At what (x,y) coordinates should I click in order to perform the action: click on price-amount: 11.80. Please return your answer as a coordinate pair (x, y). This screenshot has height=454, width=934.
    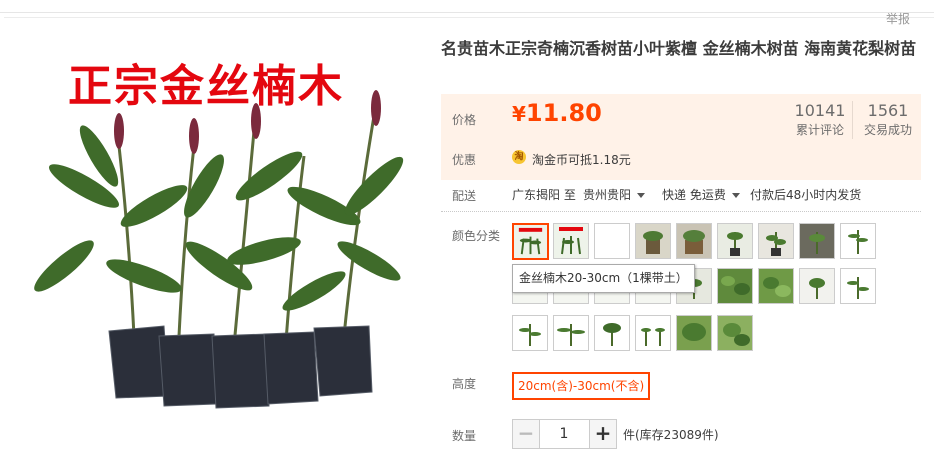
    Looking at the image, I should click on (563, 113).